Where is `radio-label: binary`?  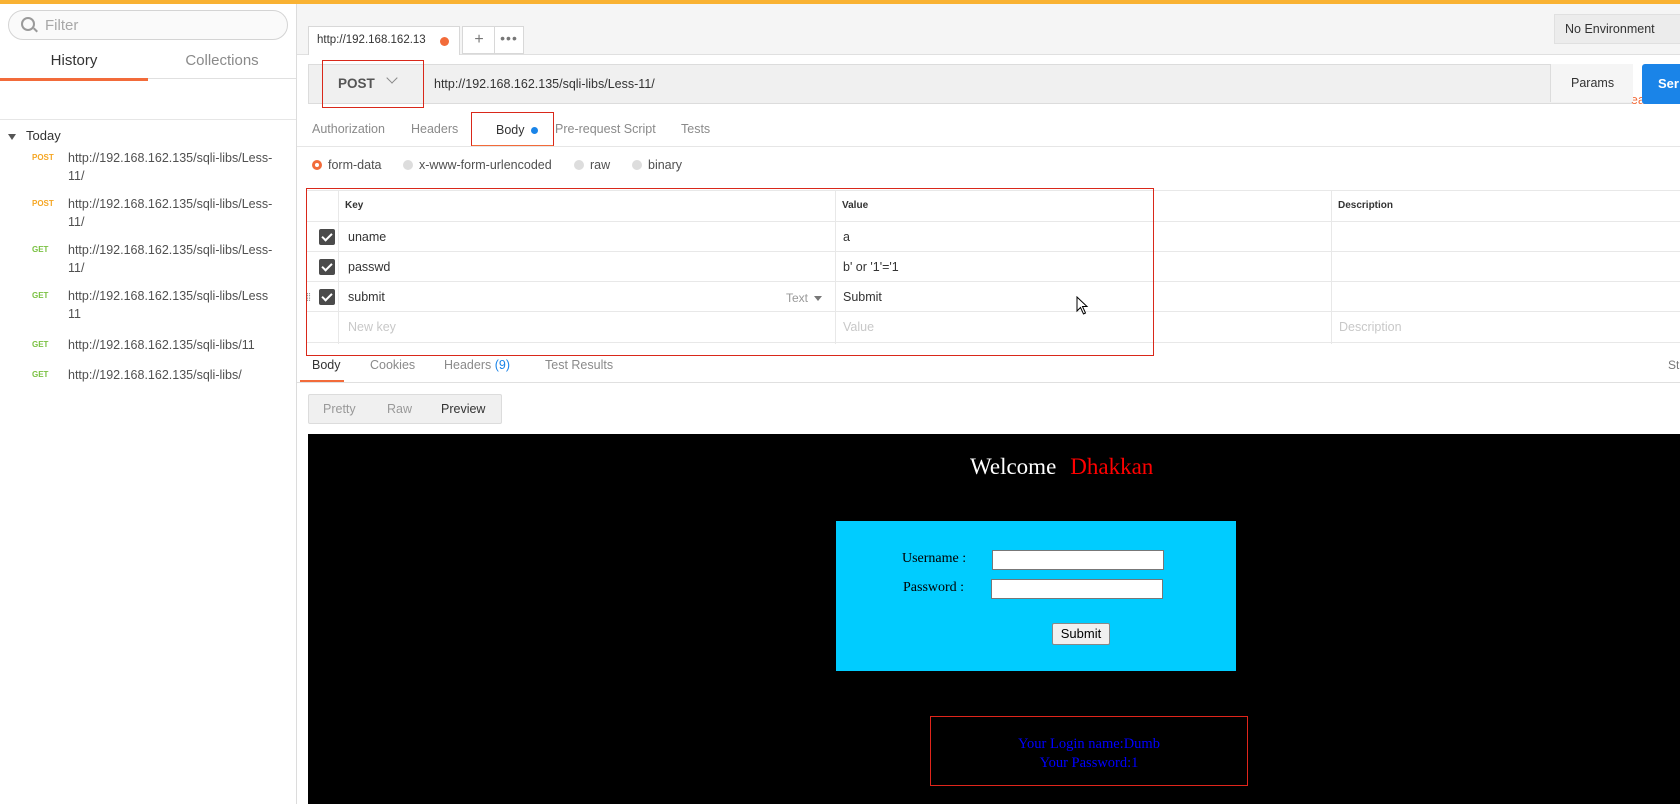 radio-label: binary is located at coordinates (665, 165).